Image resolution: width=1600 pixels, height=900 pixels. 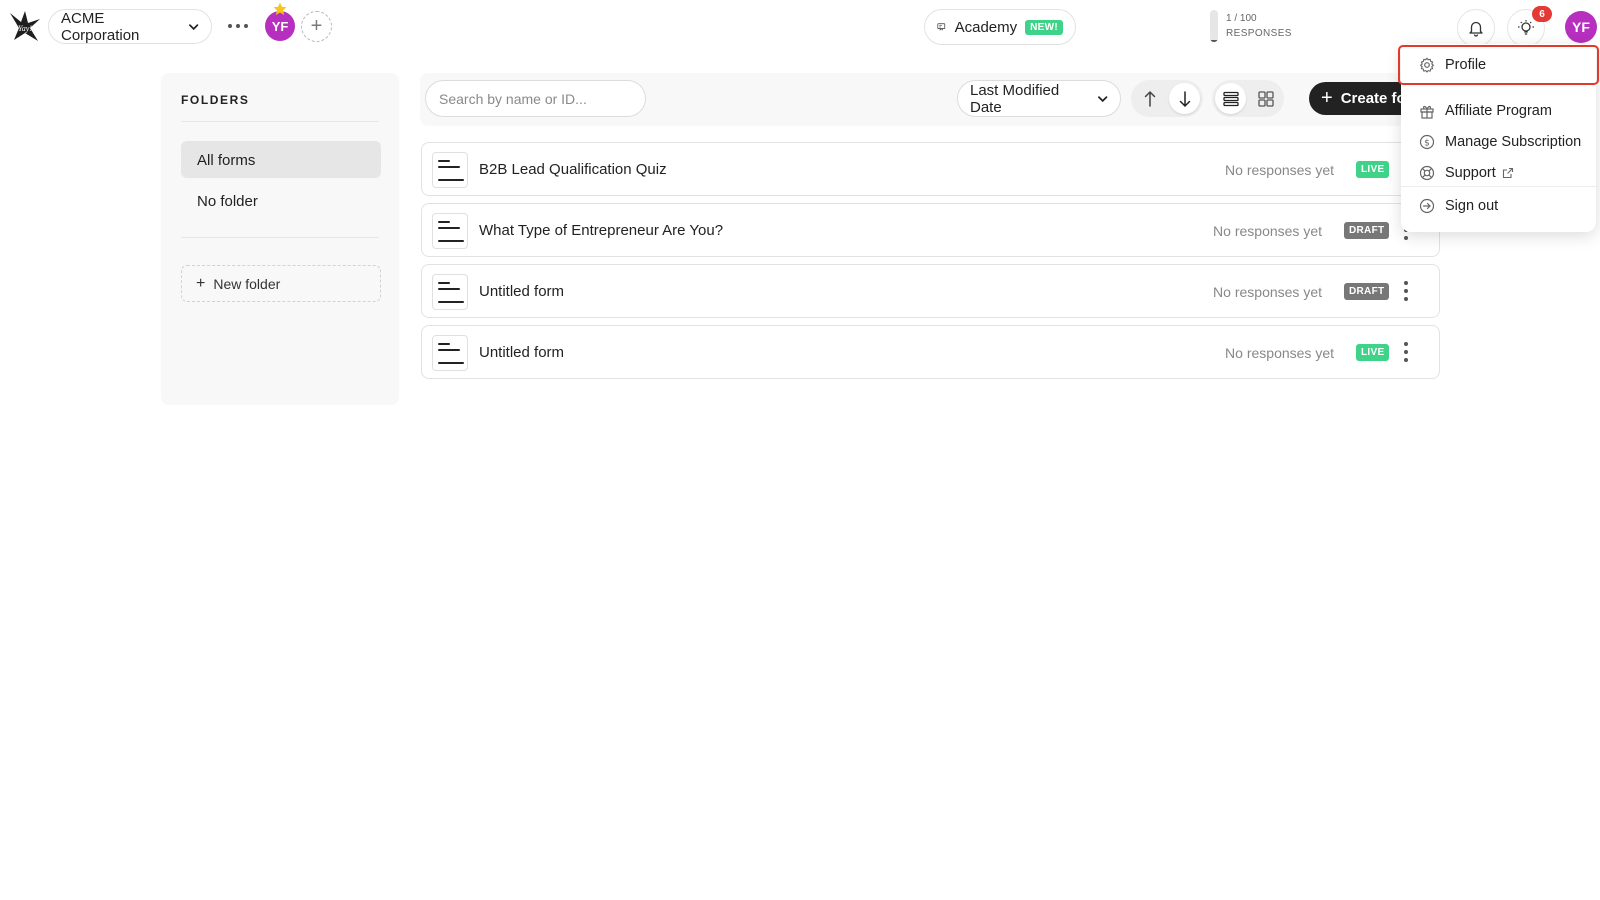 I want to click on academy-button: Academy NEW!, so click(x=1000, y=27).